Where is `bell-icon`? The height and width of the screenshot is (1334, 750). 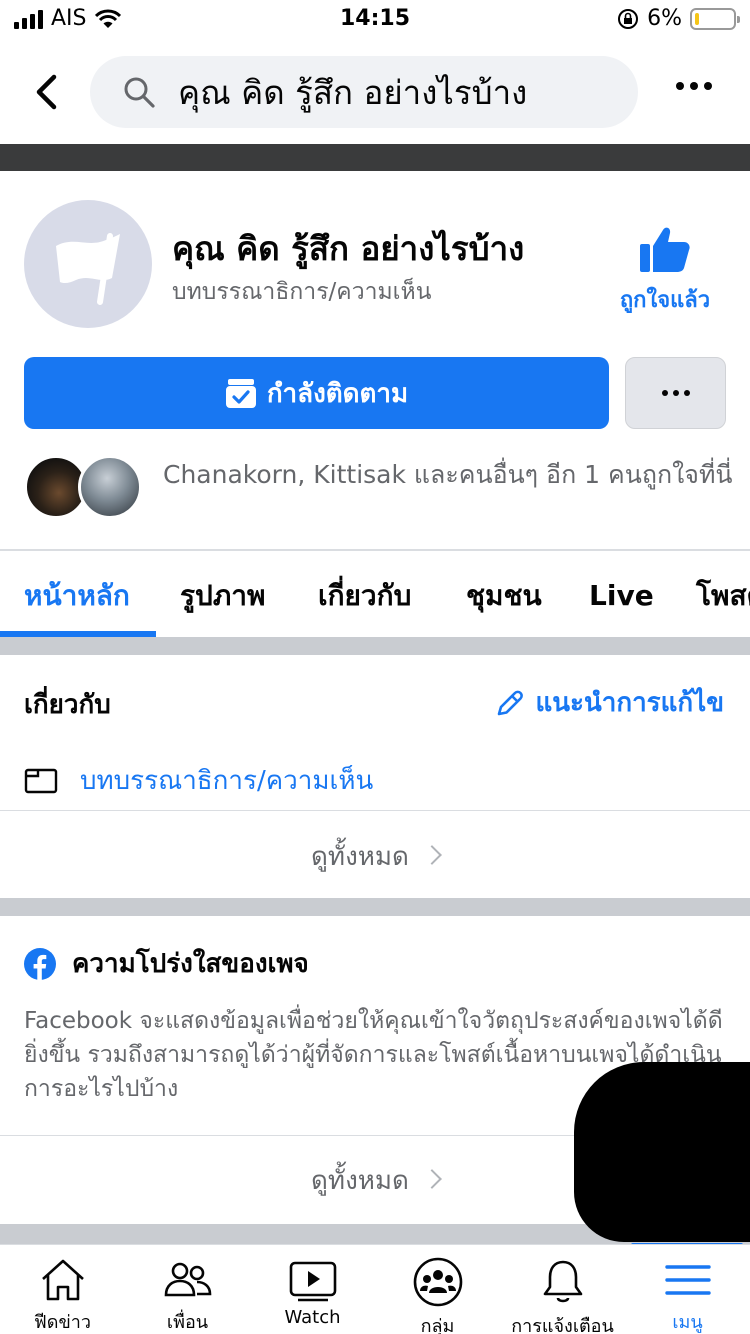 bell-icon is located at coordinates (562, 1281).